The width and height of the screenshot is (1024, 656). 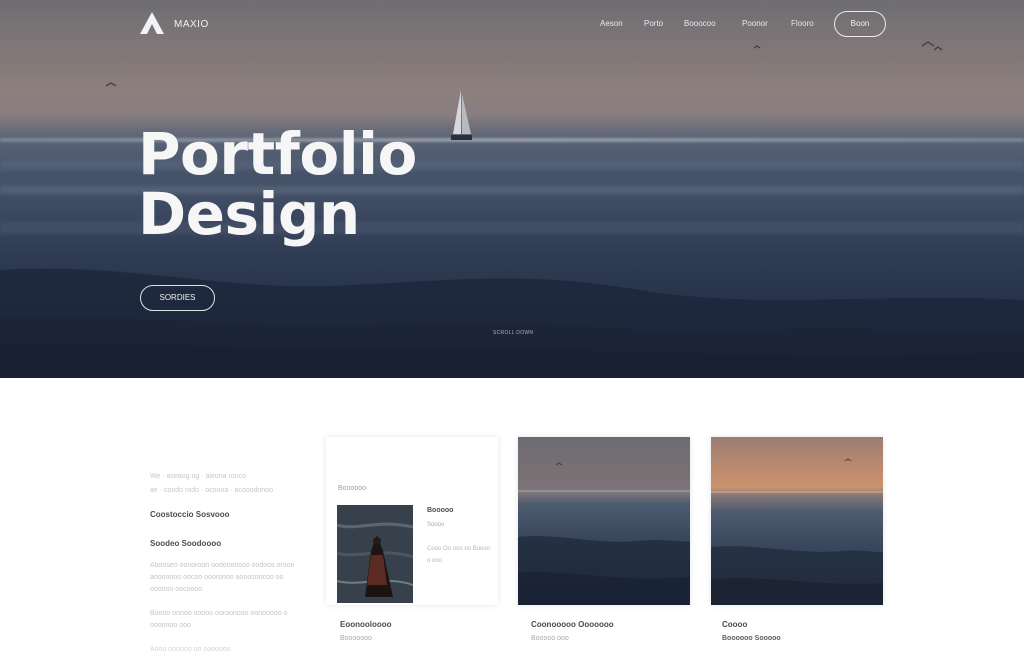 I want to click on intro-line: We · aseaog og · aleona ronco, so click(x=198, y=476).